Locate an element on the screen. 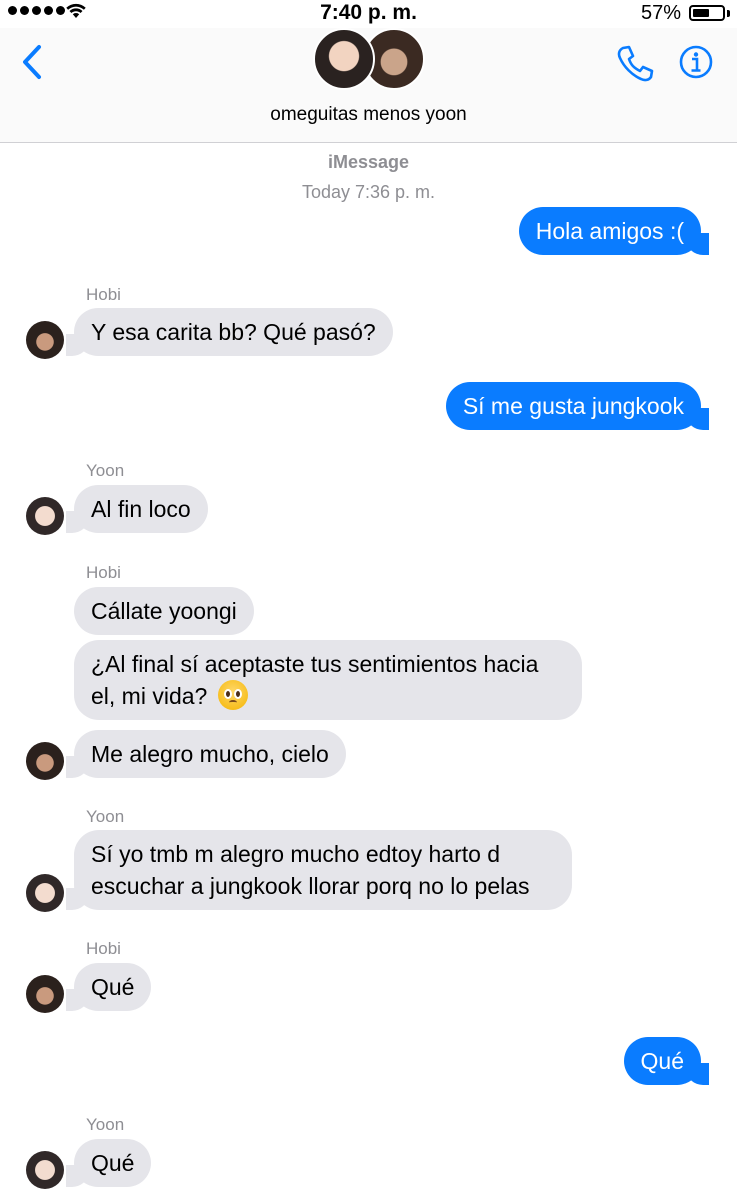 This screenshot has height=1200, width=737. timestamp: Today 7:36 p. m. is located at coordinates (368, 192).